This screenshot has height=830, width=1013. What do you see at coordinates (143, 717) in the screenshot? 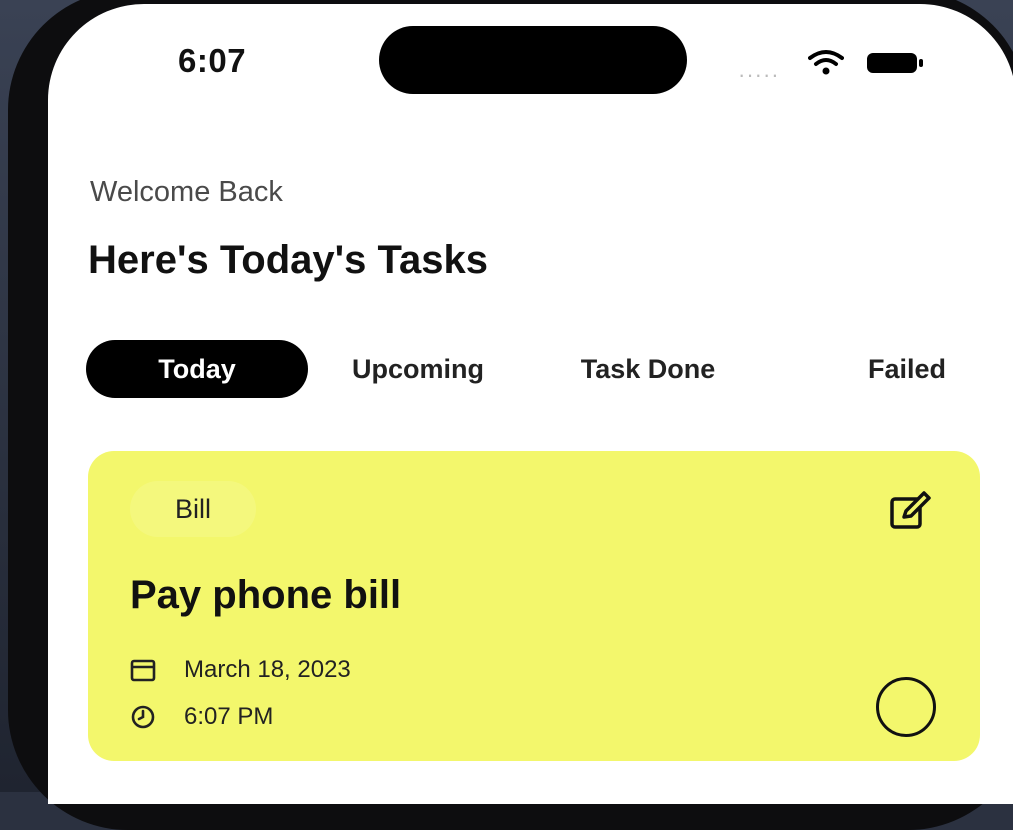
I see `clock-icon` at bounding box center [143, 717].